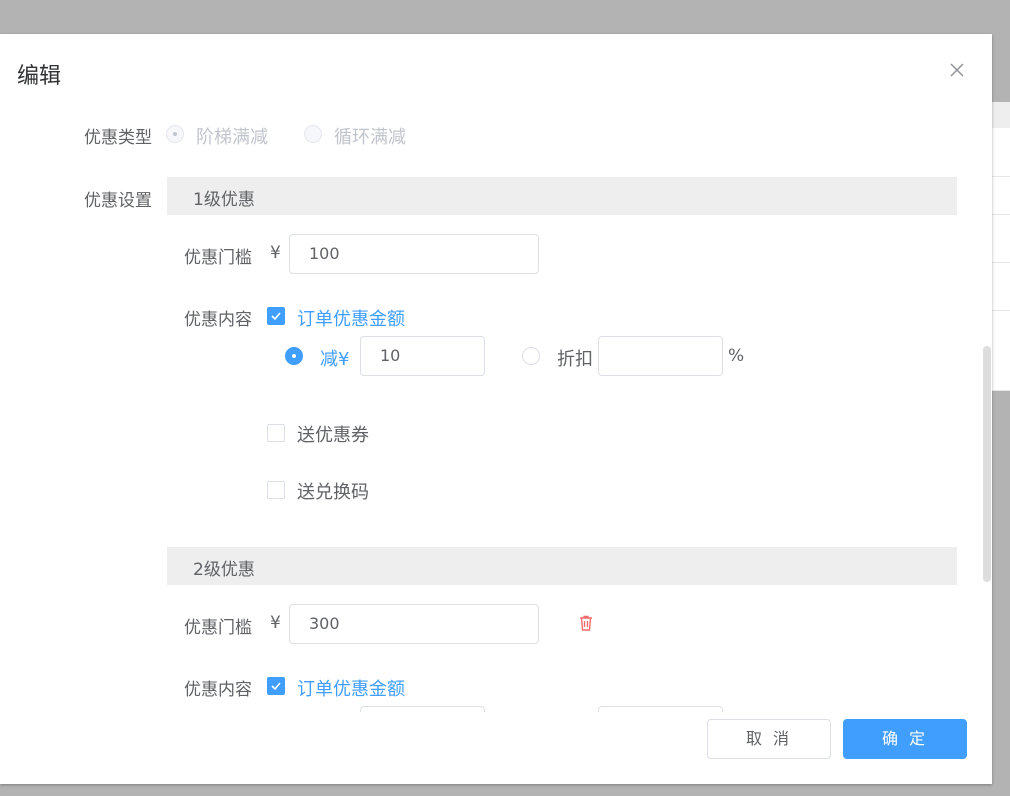 The image size is (1010, 796). What do you see at coordinates (118, 201) in the screenshot?
I see `discount-settings-label: 优惠设置` at bounding box center [118, 201].